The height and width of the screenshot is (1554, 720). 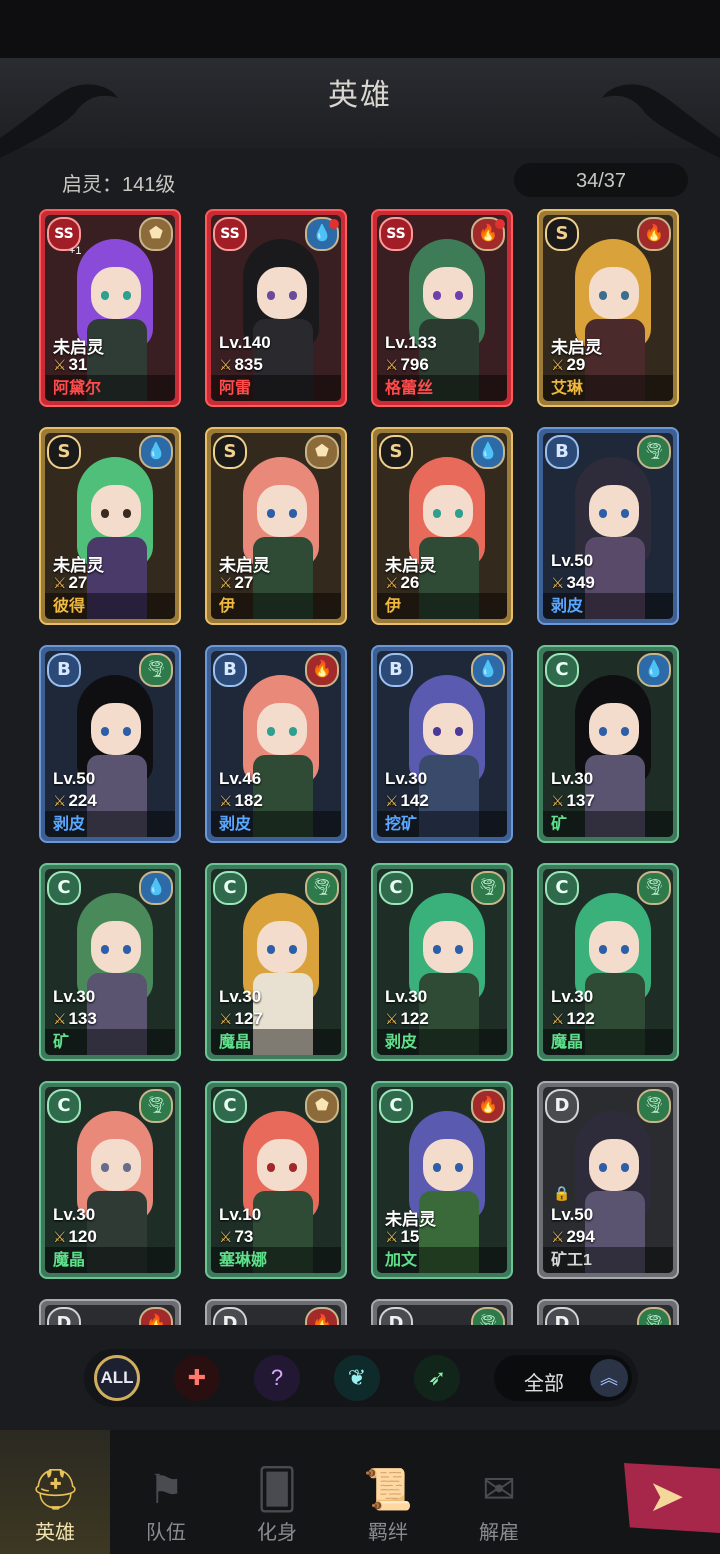 I want to click on hero-card: C 🌪 Lv.30 ⚔ 122 剥皮, so click(x=442, y=962).